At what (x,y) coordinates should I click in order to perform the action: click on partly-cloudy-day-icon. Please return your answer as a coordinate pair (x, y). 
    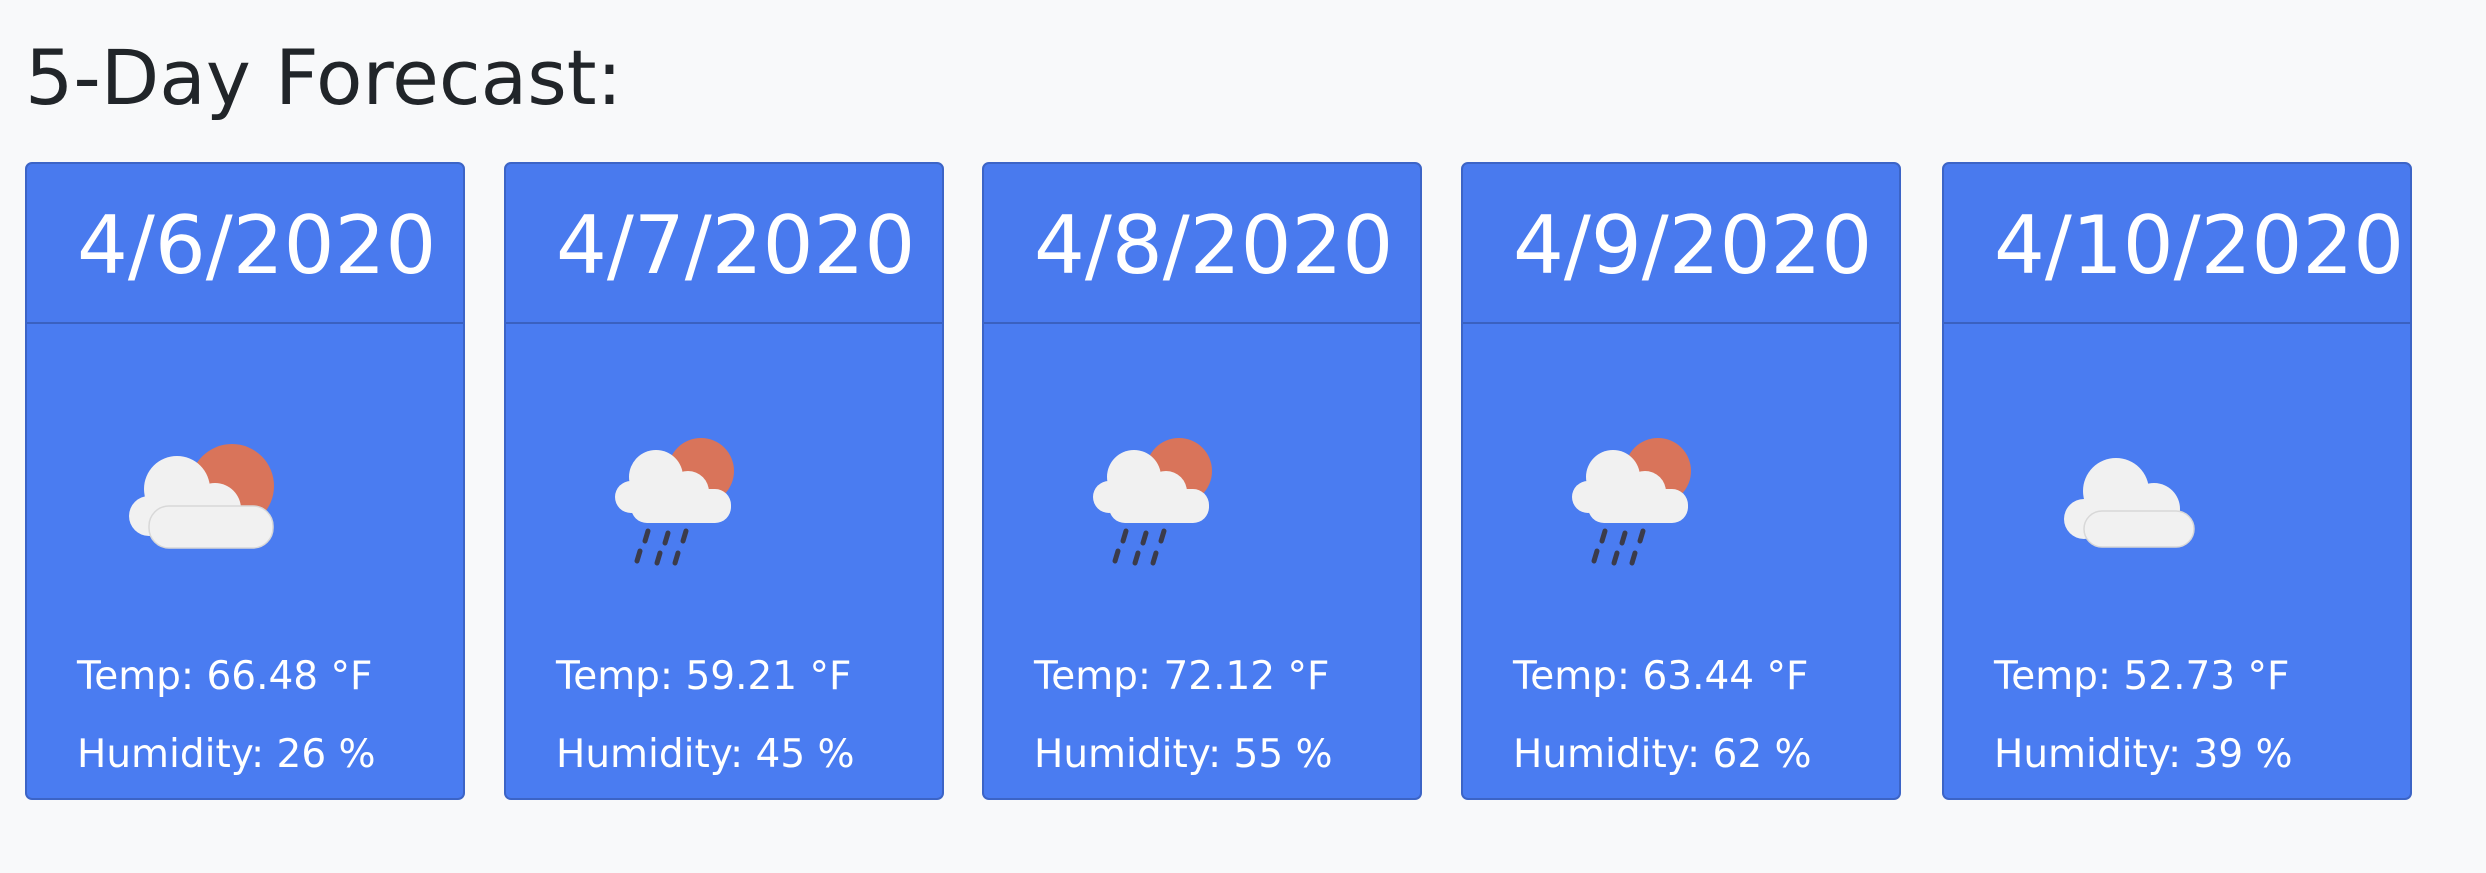
    Looking at the image, I should click on (201, 496).